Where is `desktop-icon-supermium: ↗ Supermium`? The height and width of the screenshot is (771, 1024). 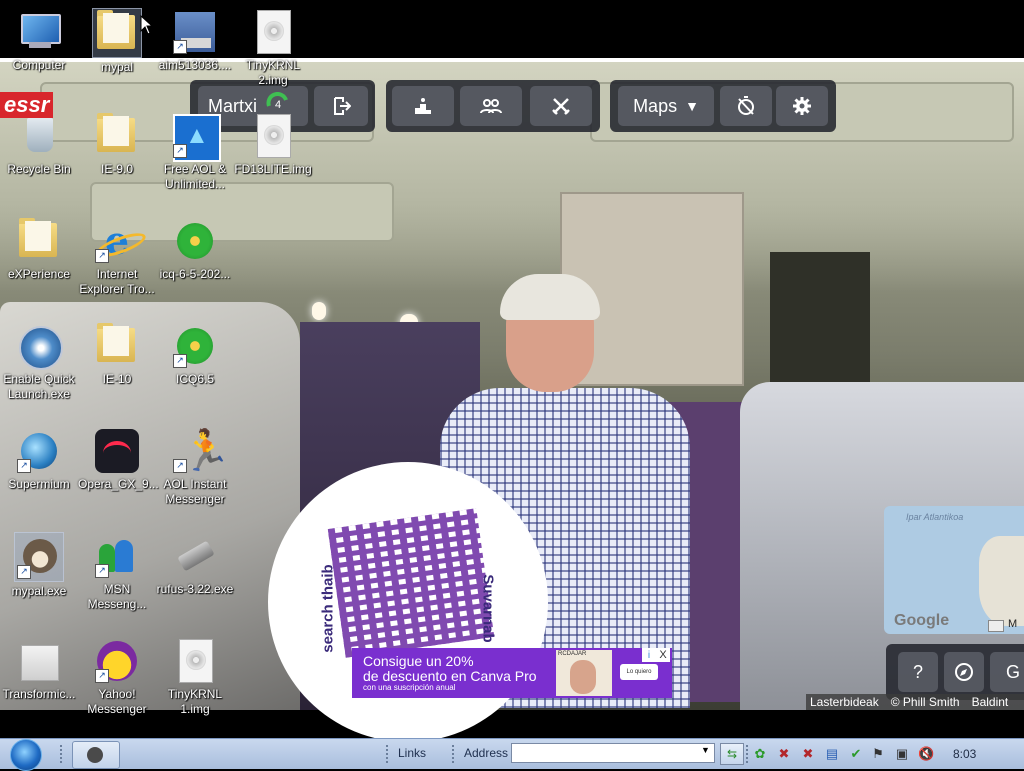 desktop-icon-supermium: ↗ Supermium is located at coordinates (39, 459).